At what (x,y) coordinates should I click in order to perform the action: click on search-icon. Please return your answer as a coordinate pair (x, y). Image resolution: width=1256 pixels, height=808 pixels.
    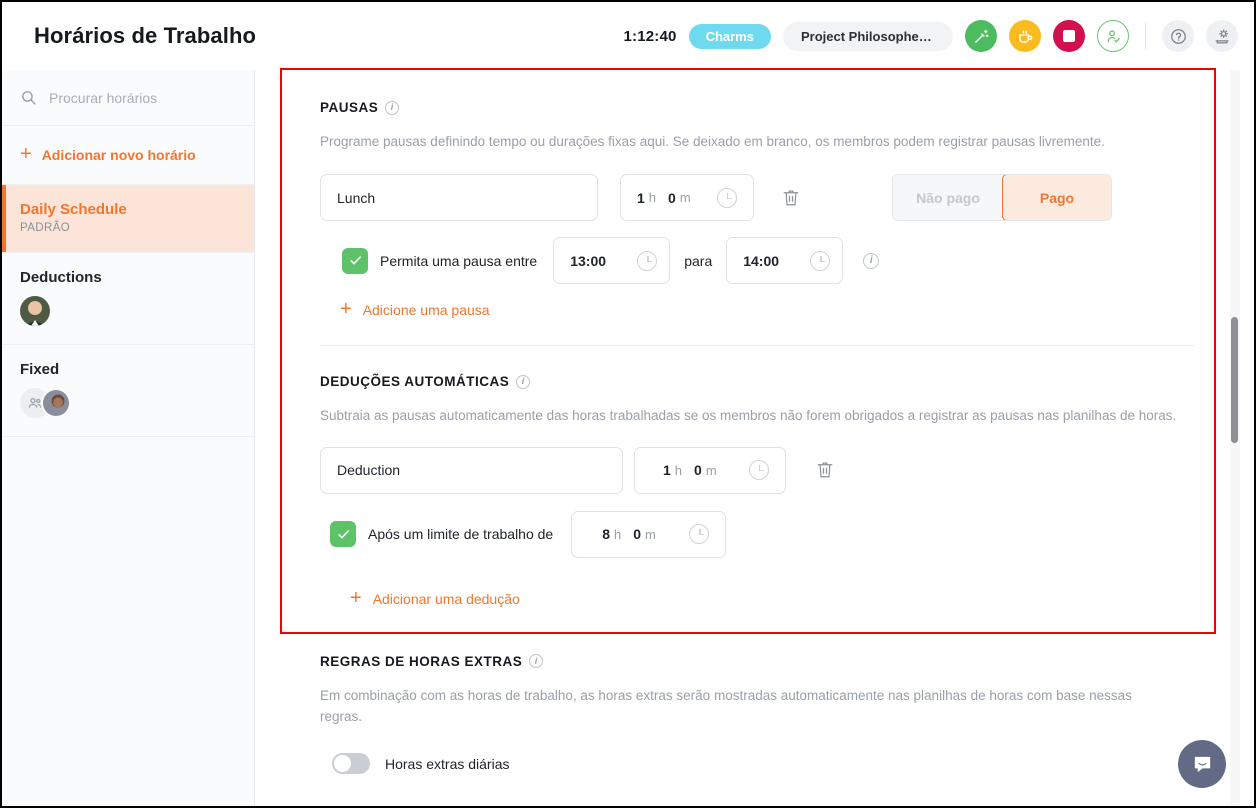
    Looking at the image, I should click on (29, 98).